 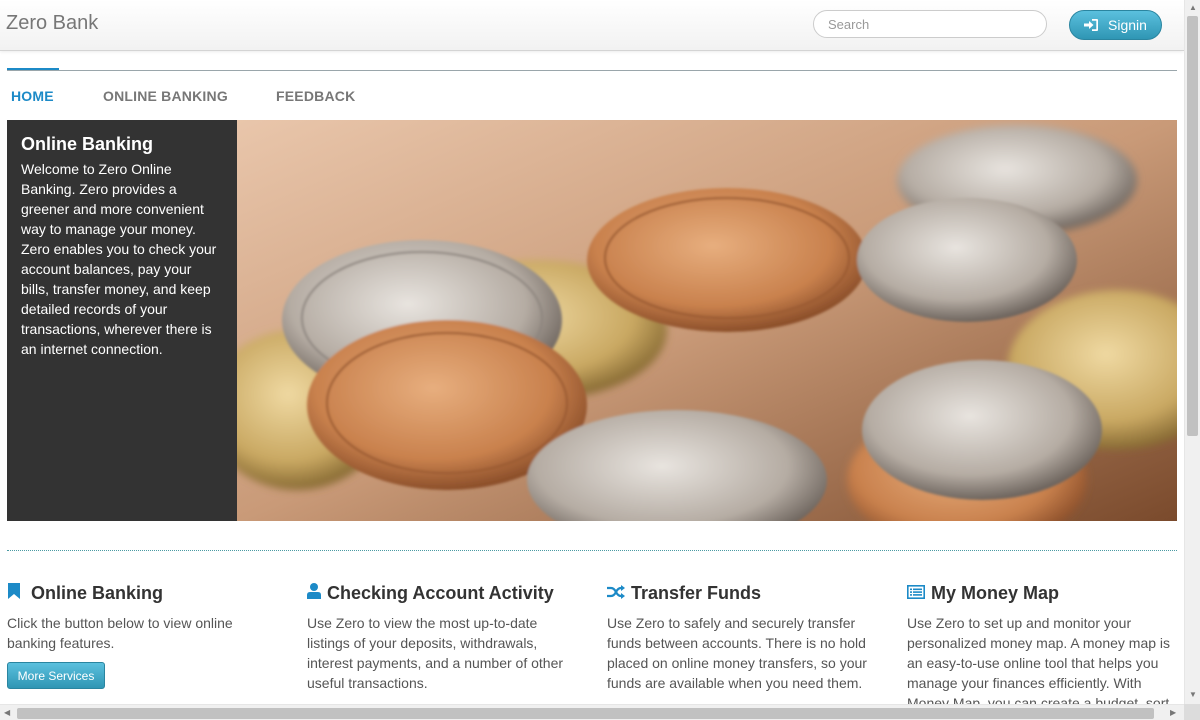 I want to click on list-alt-icon, so click(x=916, y=593).